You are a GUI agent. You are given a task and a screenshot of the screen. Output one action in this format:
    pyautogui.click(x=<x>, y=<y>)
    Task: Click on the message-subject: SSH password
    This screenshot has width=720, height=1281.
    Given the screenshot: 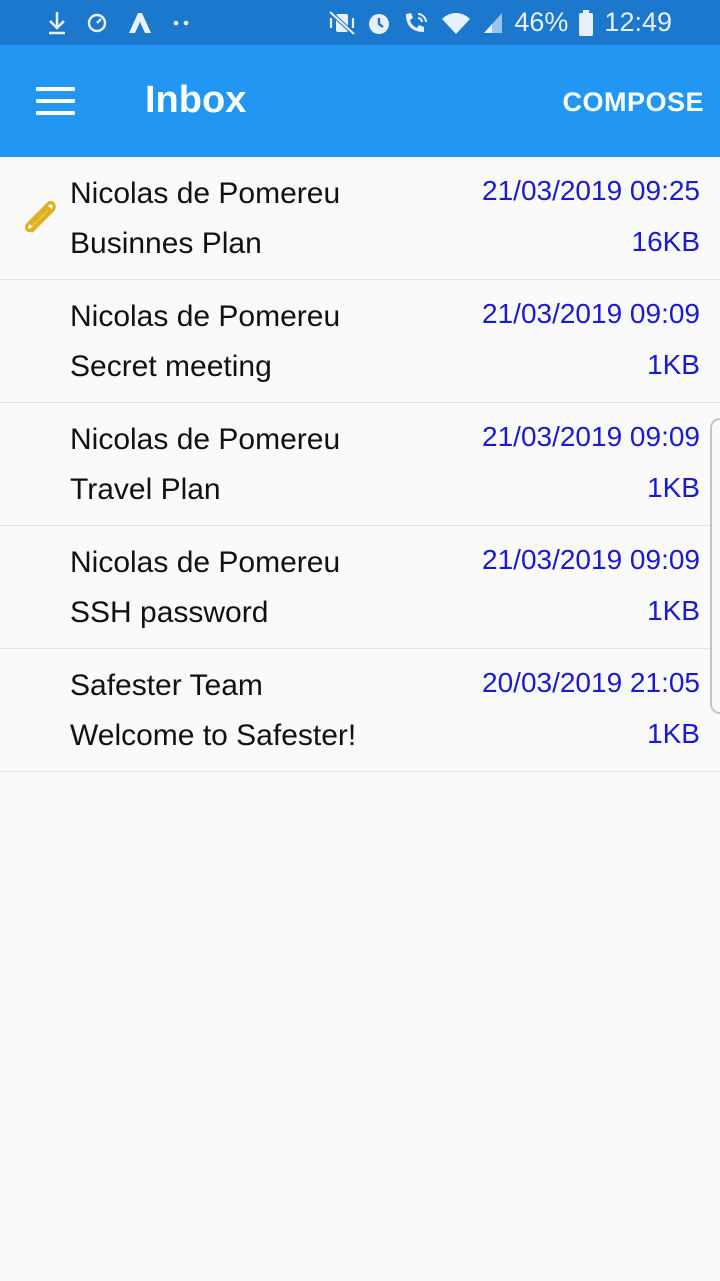 What is the action you would take?
    pyautogui.click(x=169, y=612)
    